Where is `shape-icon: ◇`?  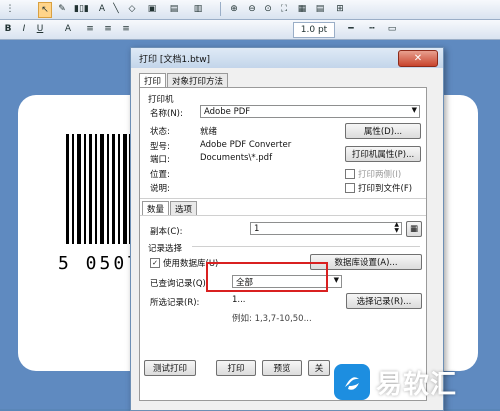
shape-icon: ◇ is located at coordinates (132, 9).